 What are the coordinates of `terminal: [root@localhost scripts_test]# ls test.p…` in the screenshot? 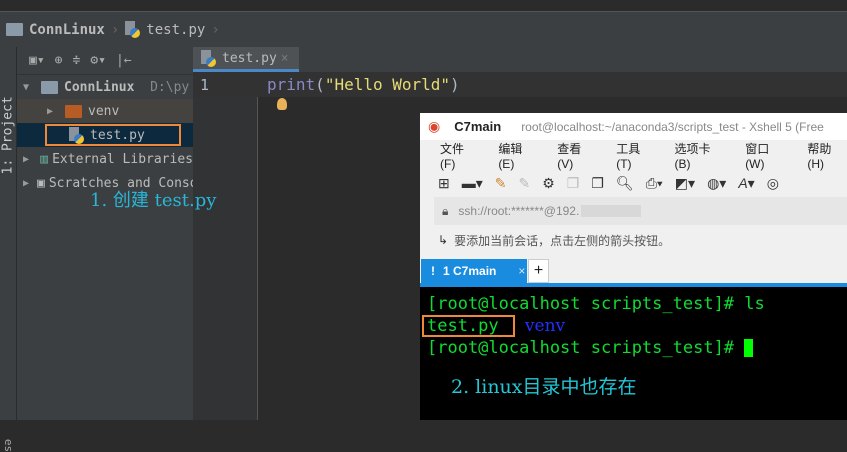 It's located at (633, 353).